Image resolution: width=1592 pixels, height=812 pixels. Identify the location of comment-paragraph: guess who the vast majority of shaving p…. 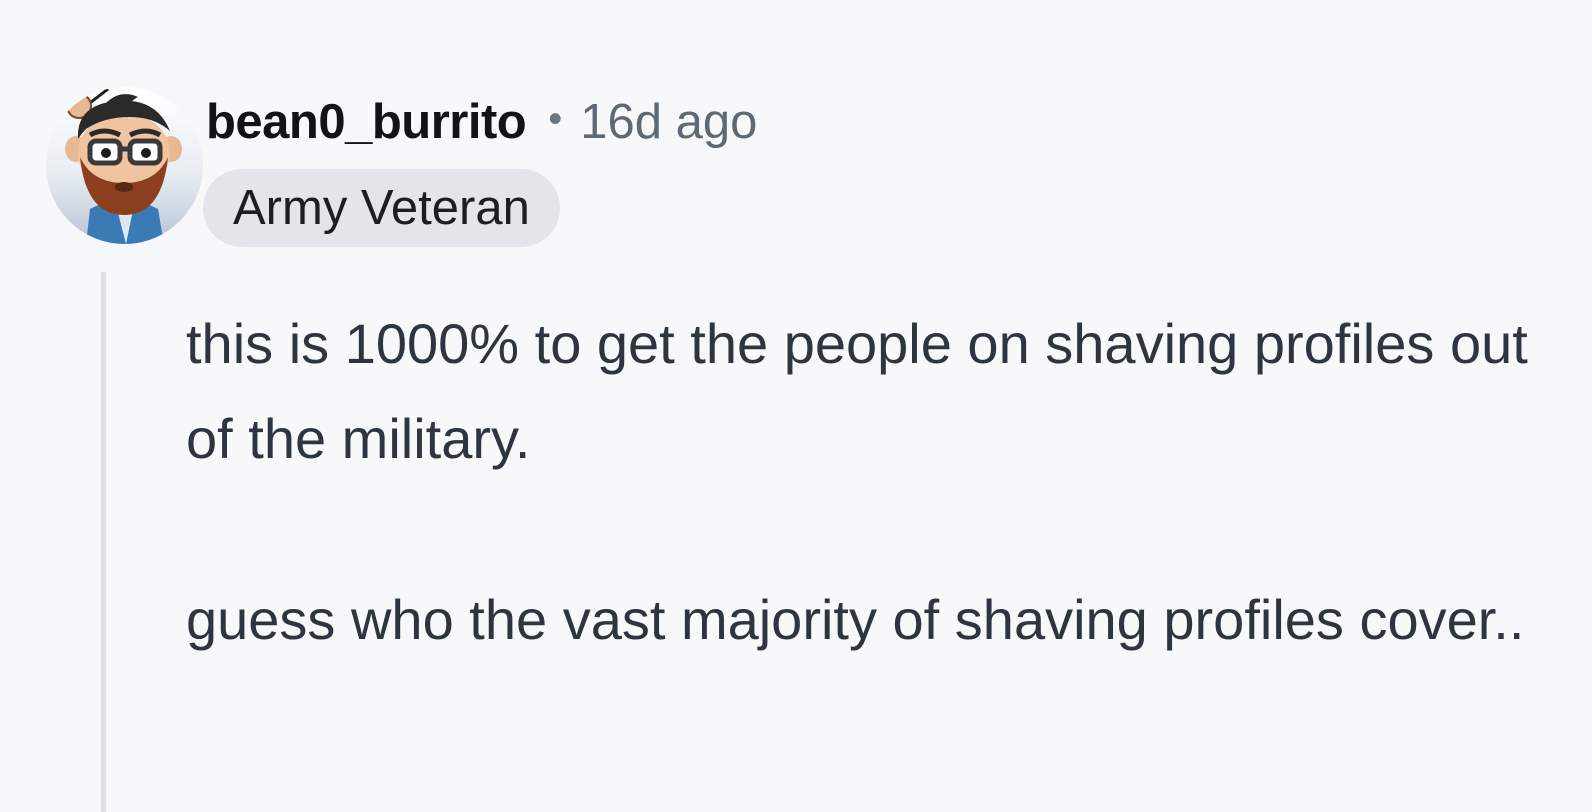
(855, 619).